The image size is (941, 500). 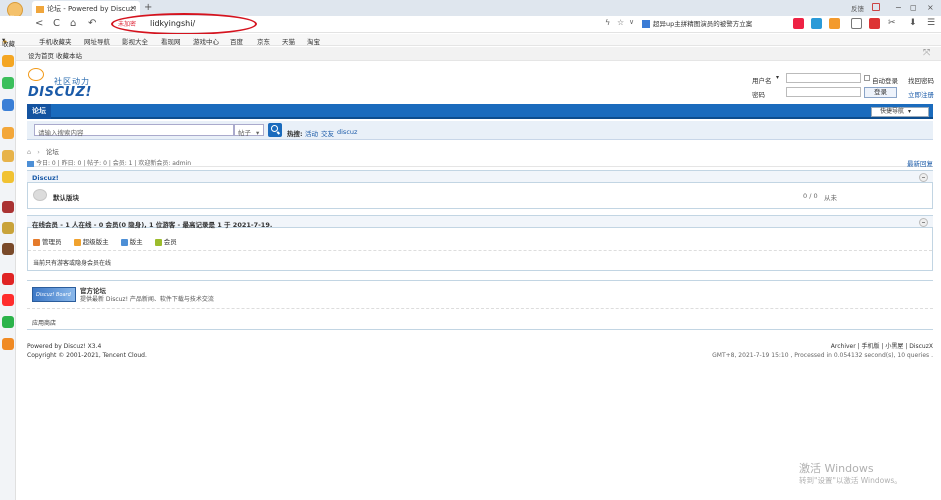 What do you see at coordinates (55, 41) in the screenshot?
I see `bookmark-item: 手机收藏夹` at bounding box center [55, 41].